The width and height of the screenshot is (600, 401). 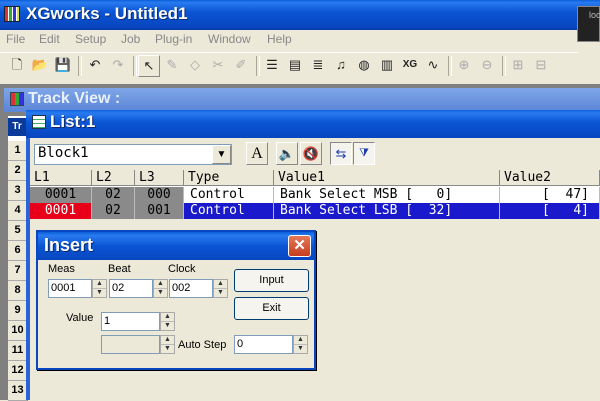 What do you see at coordinates (74, 98) in the screenshot?
I see `track-view-title: Track View :` at bounding box center [74, 98].